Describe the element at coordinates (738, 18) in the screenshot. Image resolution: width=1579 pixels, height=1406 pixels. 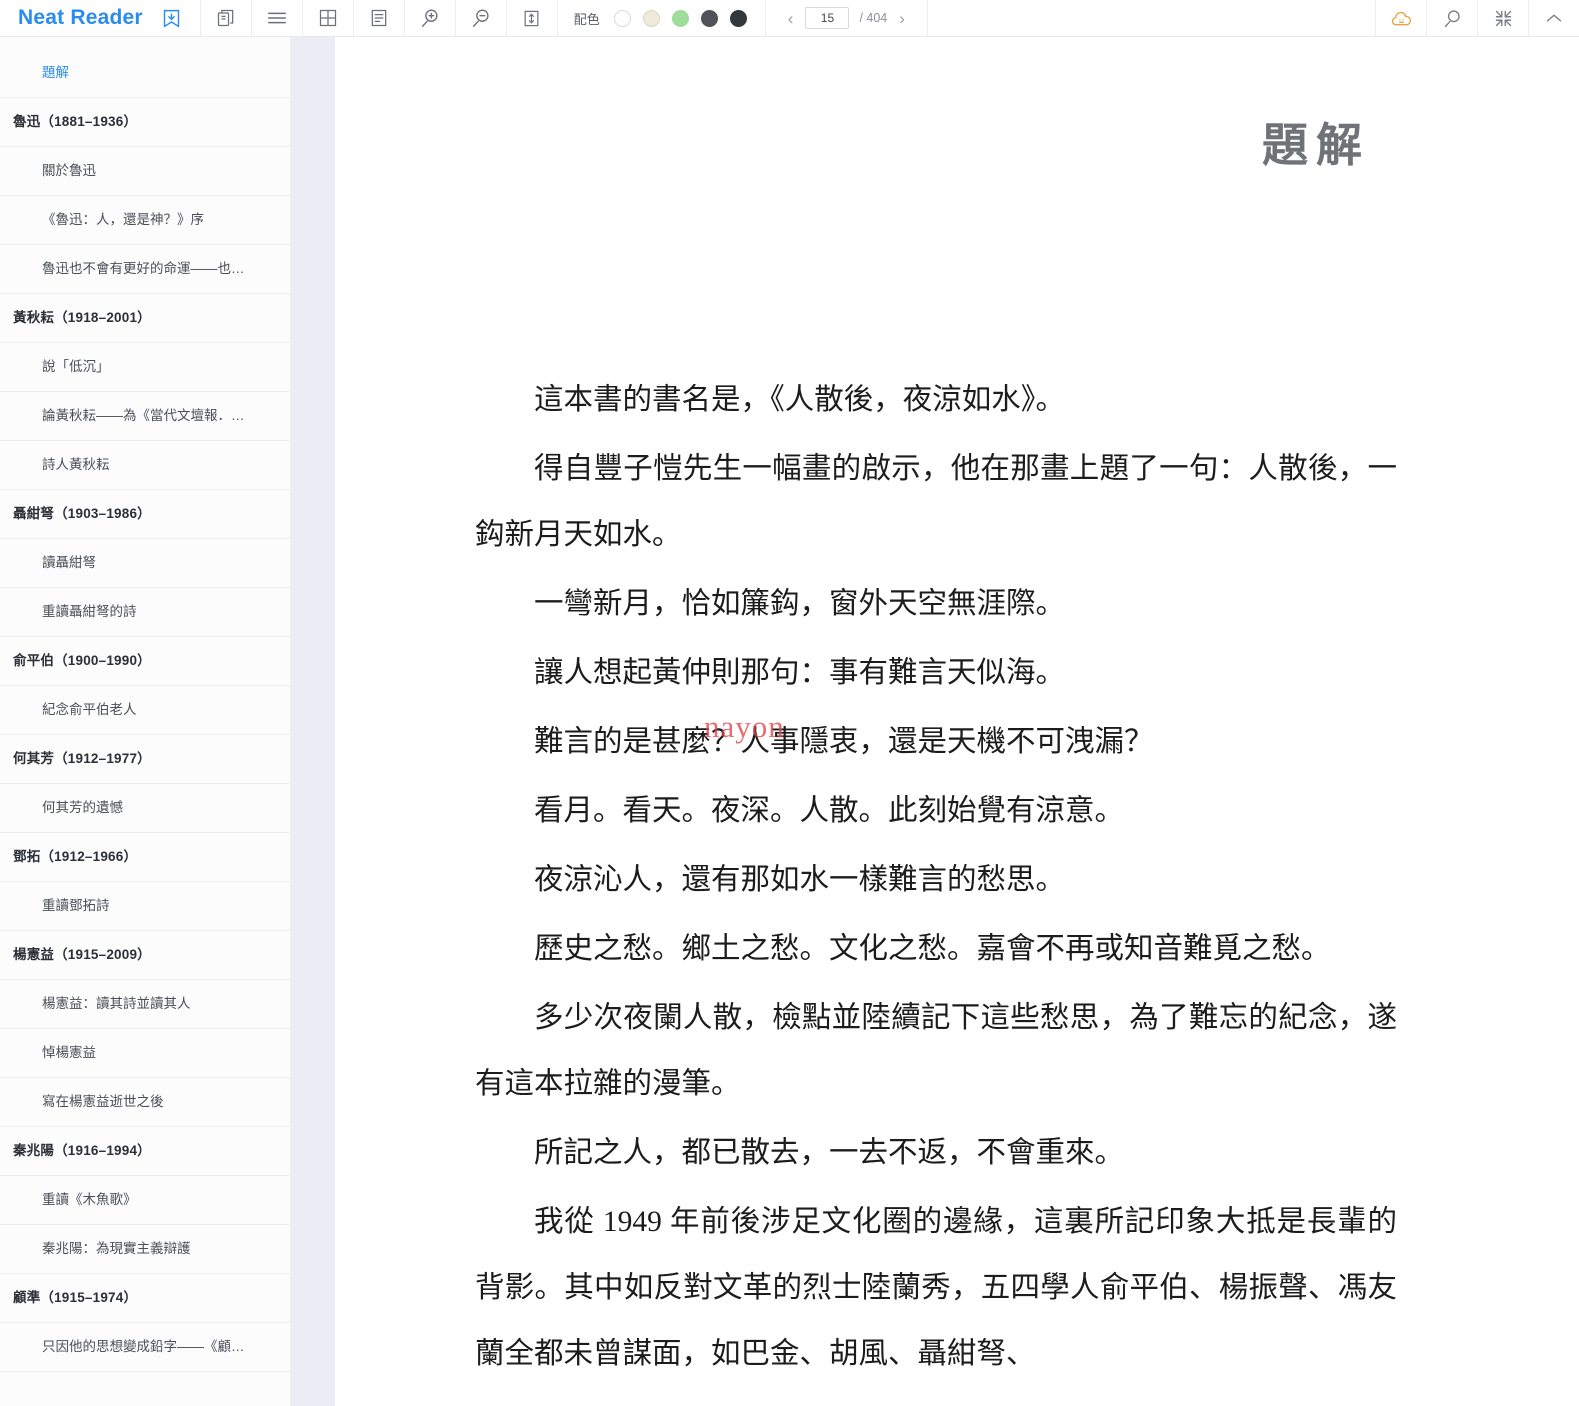
I see `scheme-black-swatch` at that location.